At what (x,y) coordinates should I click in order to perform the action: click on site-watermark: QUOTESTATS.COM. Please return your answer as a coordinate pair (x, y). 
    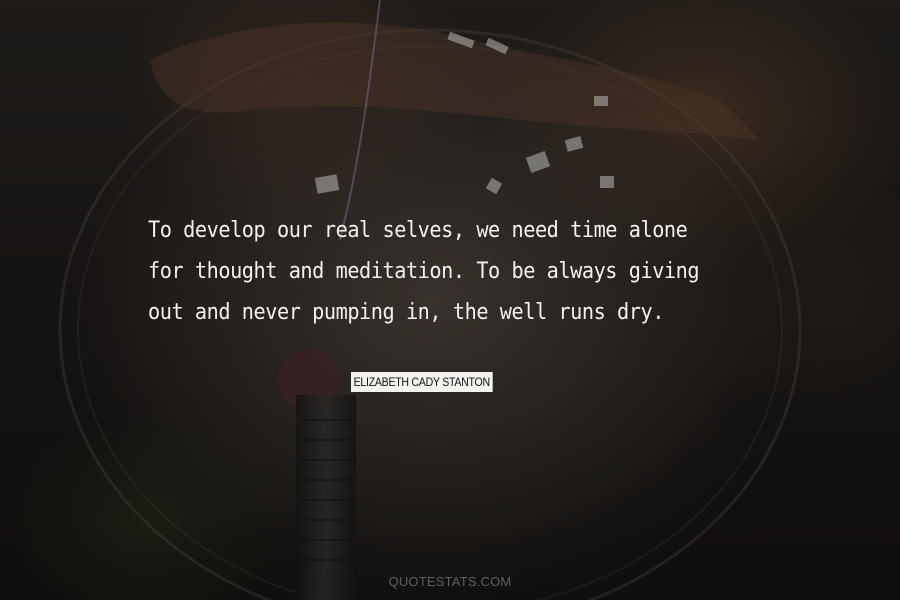
    Looking at the image, I should click on (450, 581).